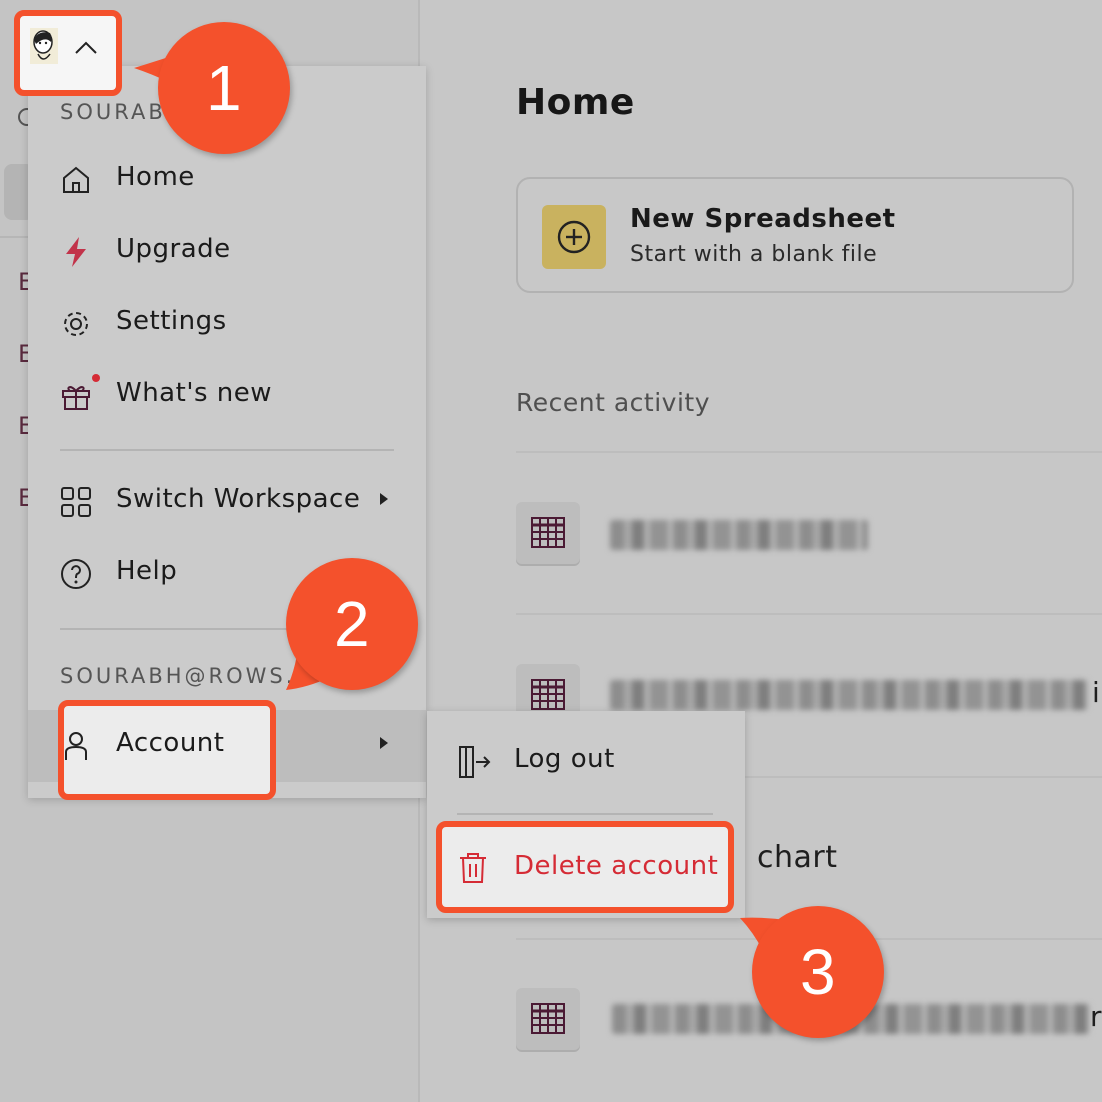 This screenshot has width=1102, height=1102. Describe the element at coordinates (147, 571) in the screenshot. I see `menu-item-label: Help` at that location.